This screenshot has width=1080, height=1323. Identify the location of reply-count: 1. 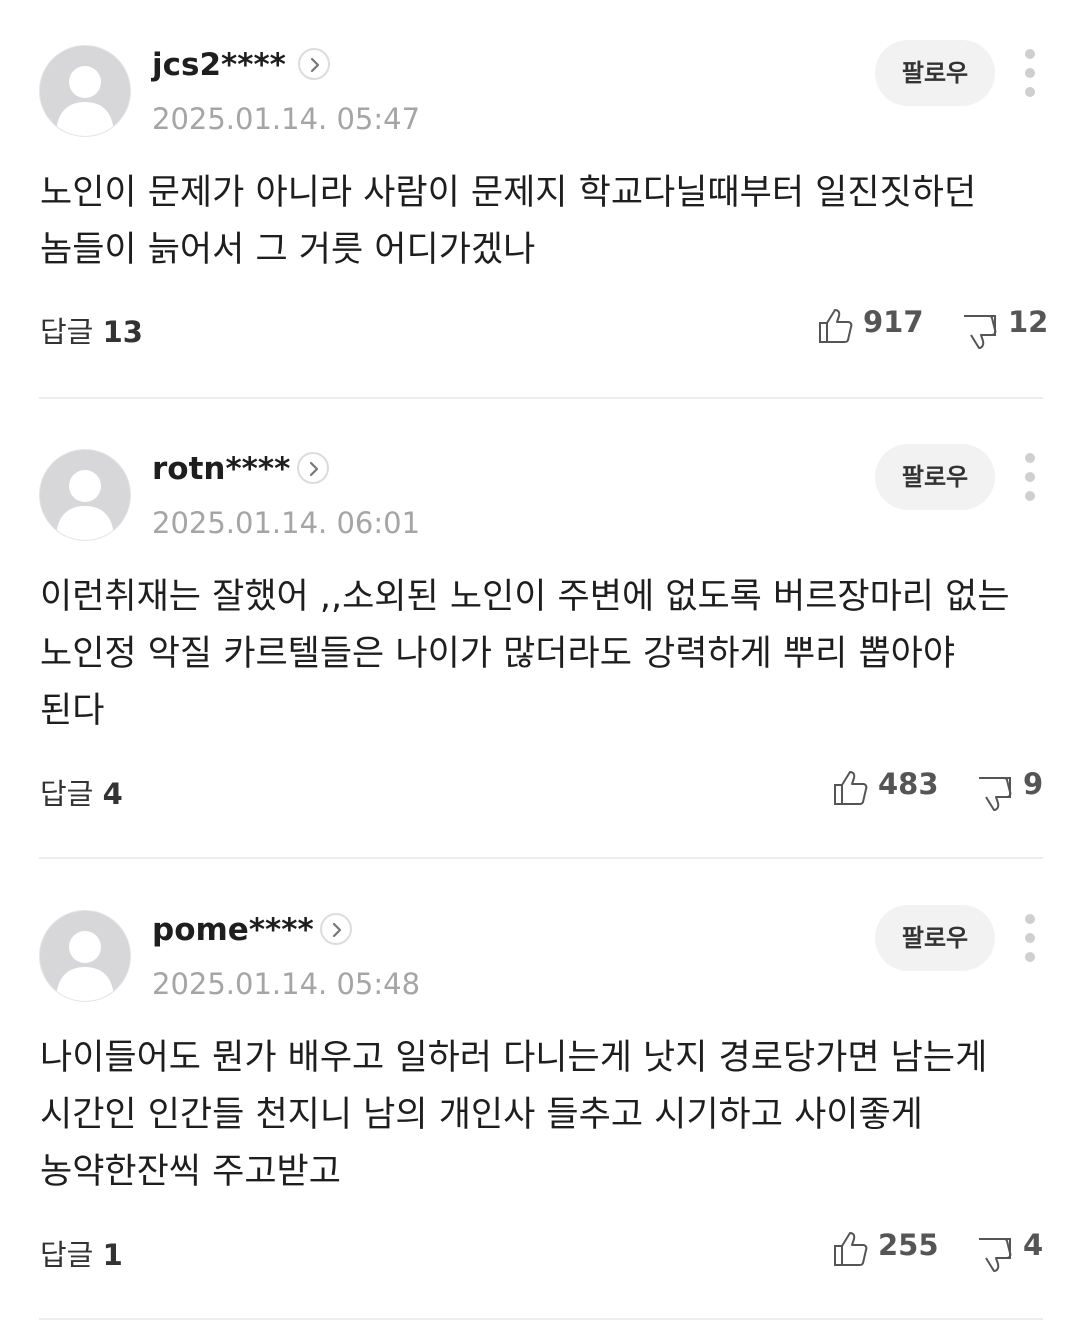
(112, 1255).